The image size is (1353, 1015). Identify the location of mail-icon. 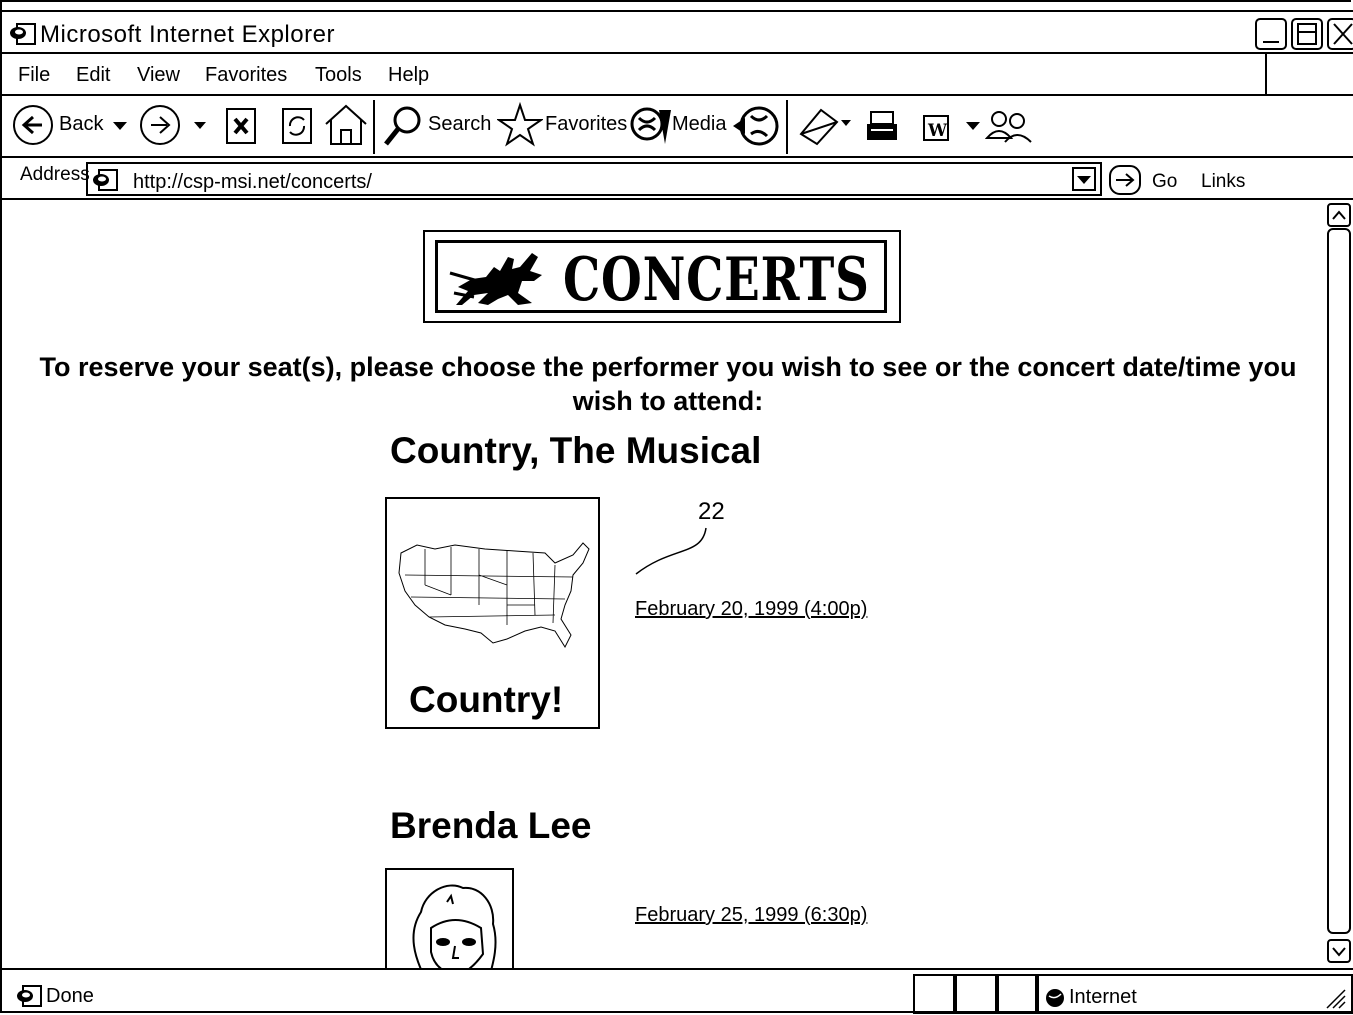
(825, 127).